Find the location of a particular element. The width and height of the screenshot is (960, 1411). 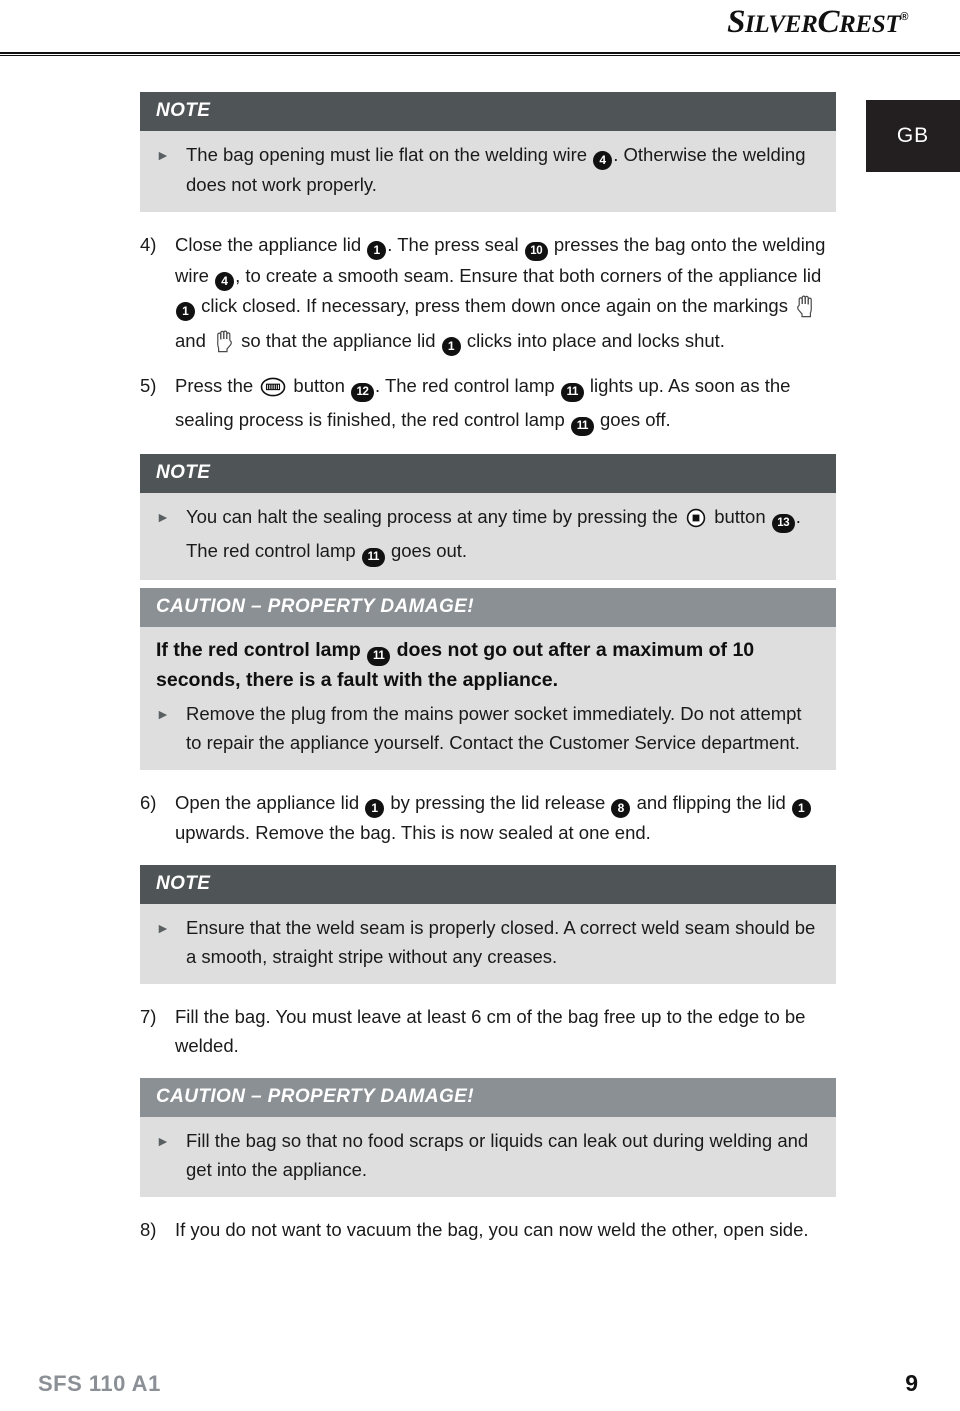

step-4-number: 4) is located at coordinates (148, 244).